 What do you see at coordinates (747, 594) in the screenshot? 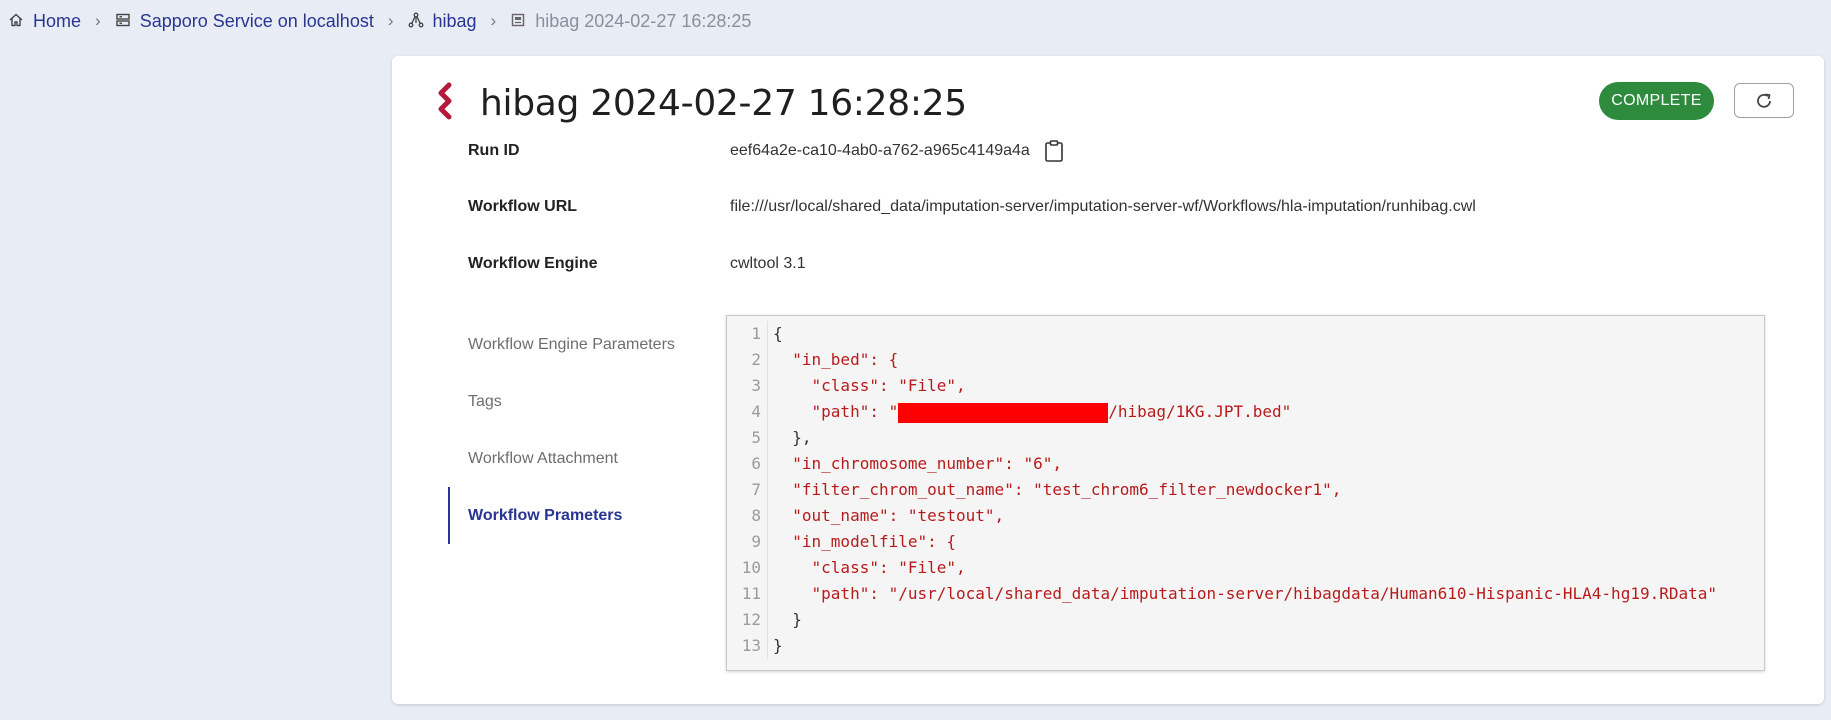
I see `line-number: 11` at bounding box center [747, 594].